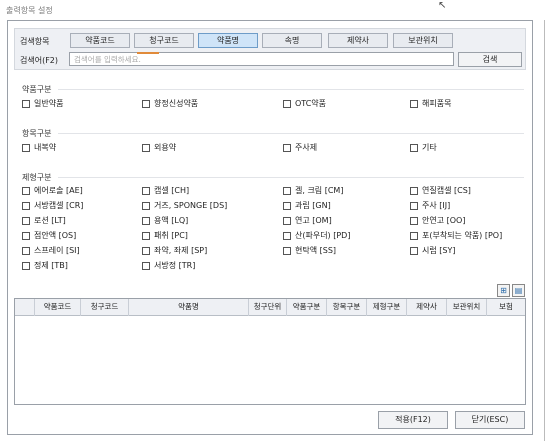 The width and height of the screenshot is (545, 441). I want to click on checkbox-form-cs: 연질캡셀 [CS], so click(440, 190).